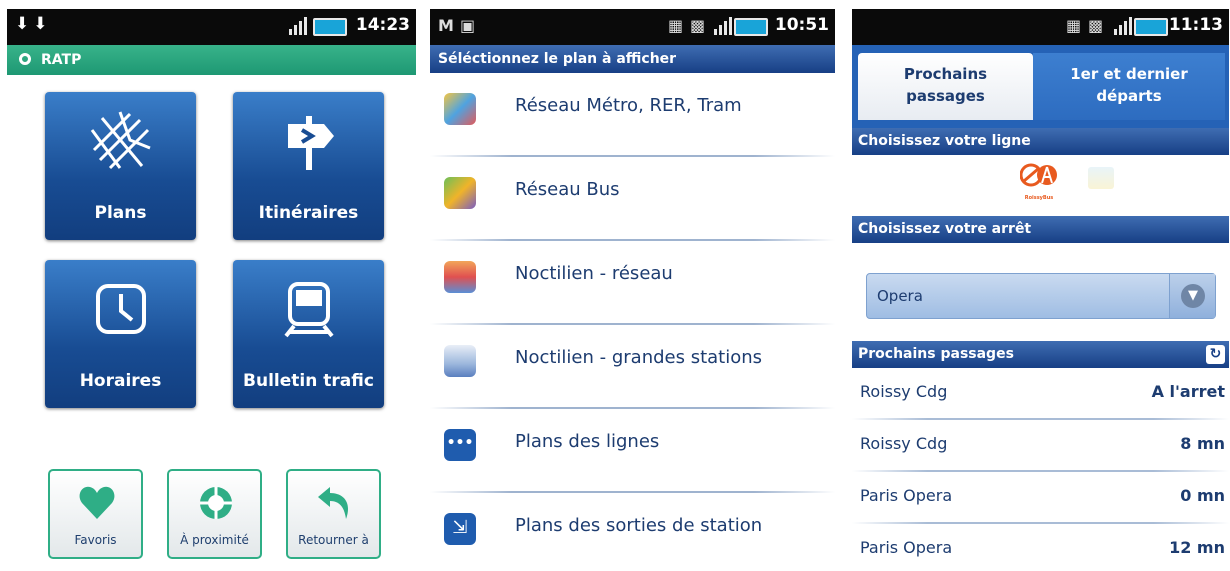 The image size is (1230, 571). I want to click on tab-prochains-passages: Prochains passages, so click(945, 86).